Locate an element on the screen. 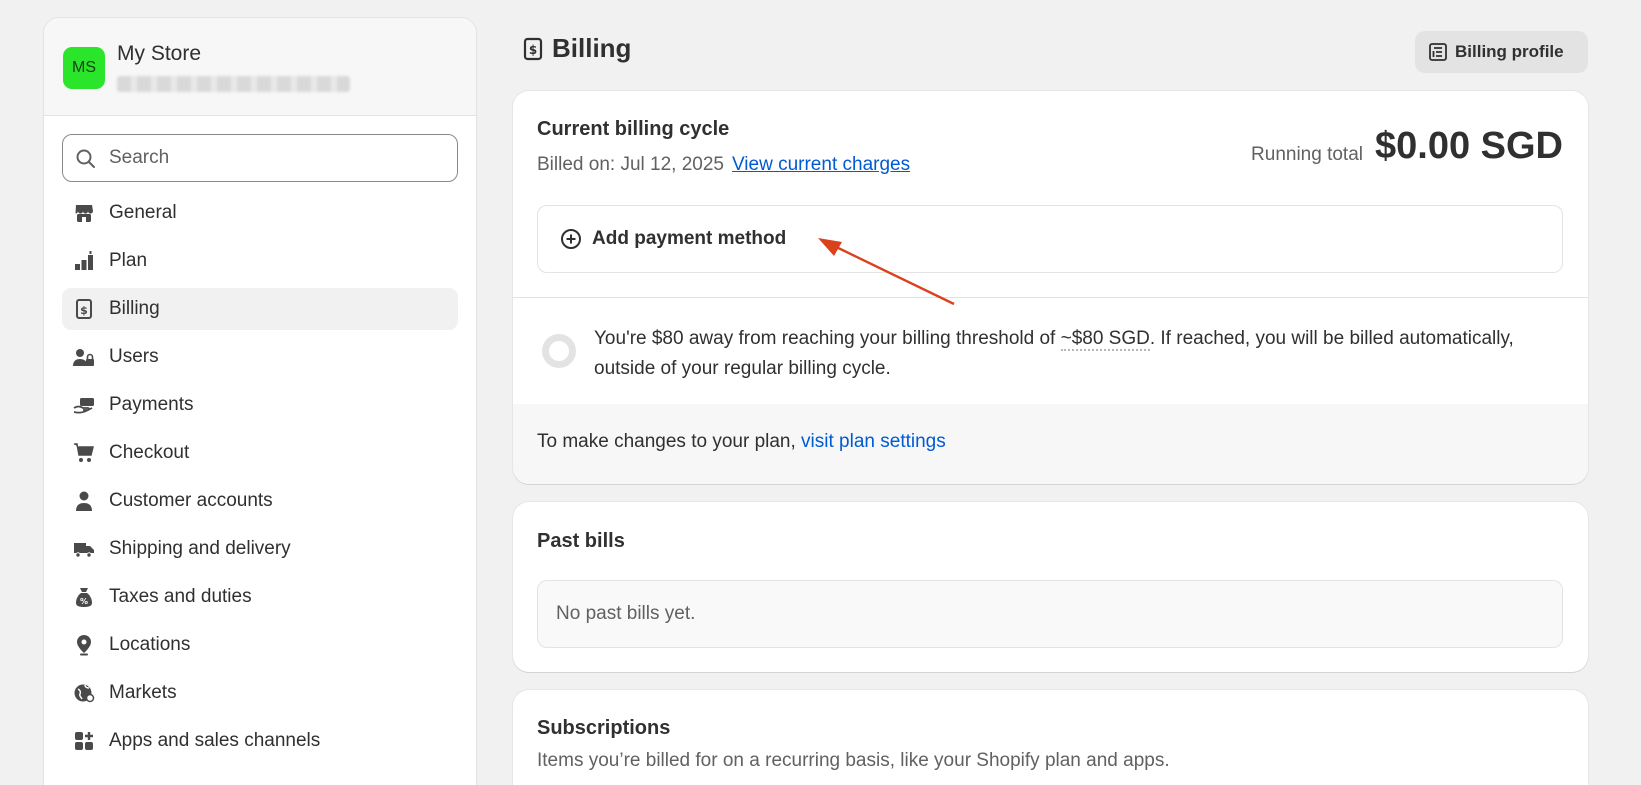 Image resolution: width=1641 pixels, height=785 pixels. billed-on-date: Billed on: Jul 12, 2025 is located at coordinates (630, 164).